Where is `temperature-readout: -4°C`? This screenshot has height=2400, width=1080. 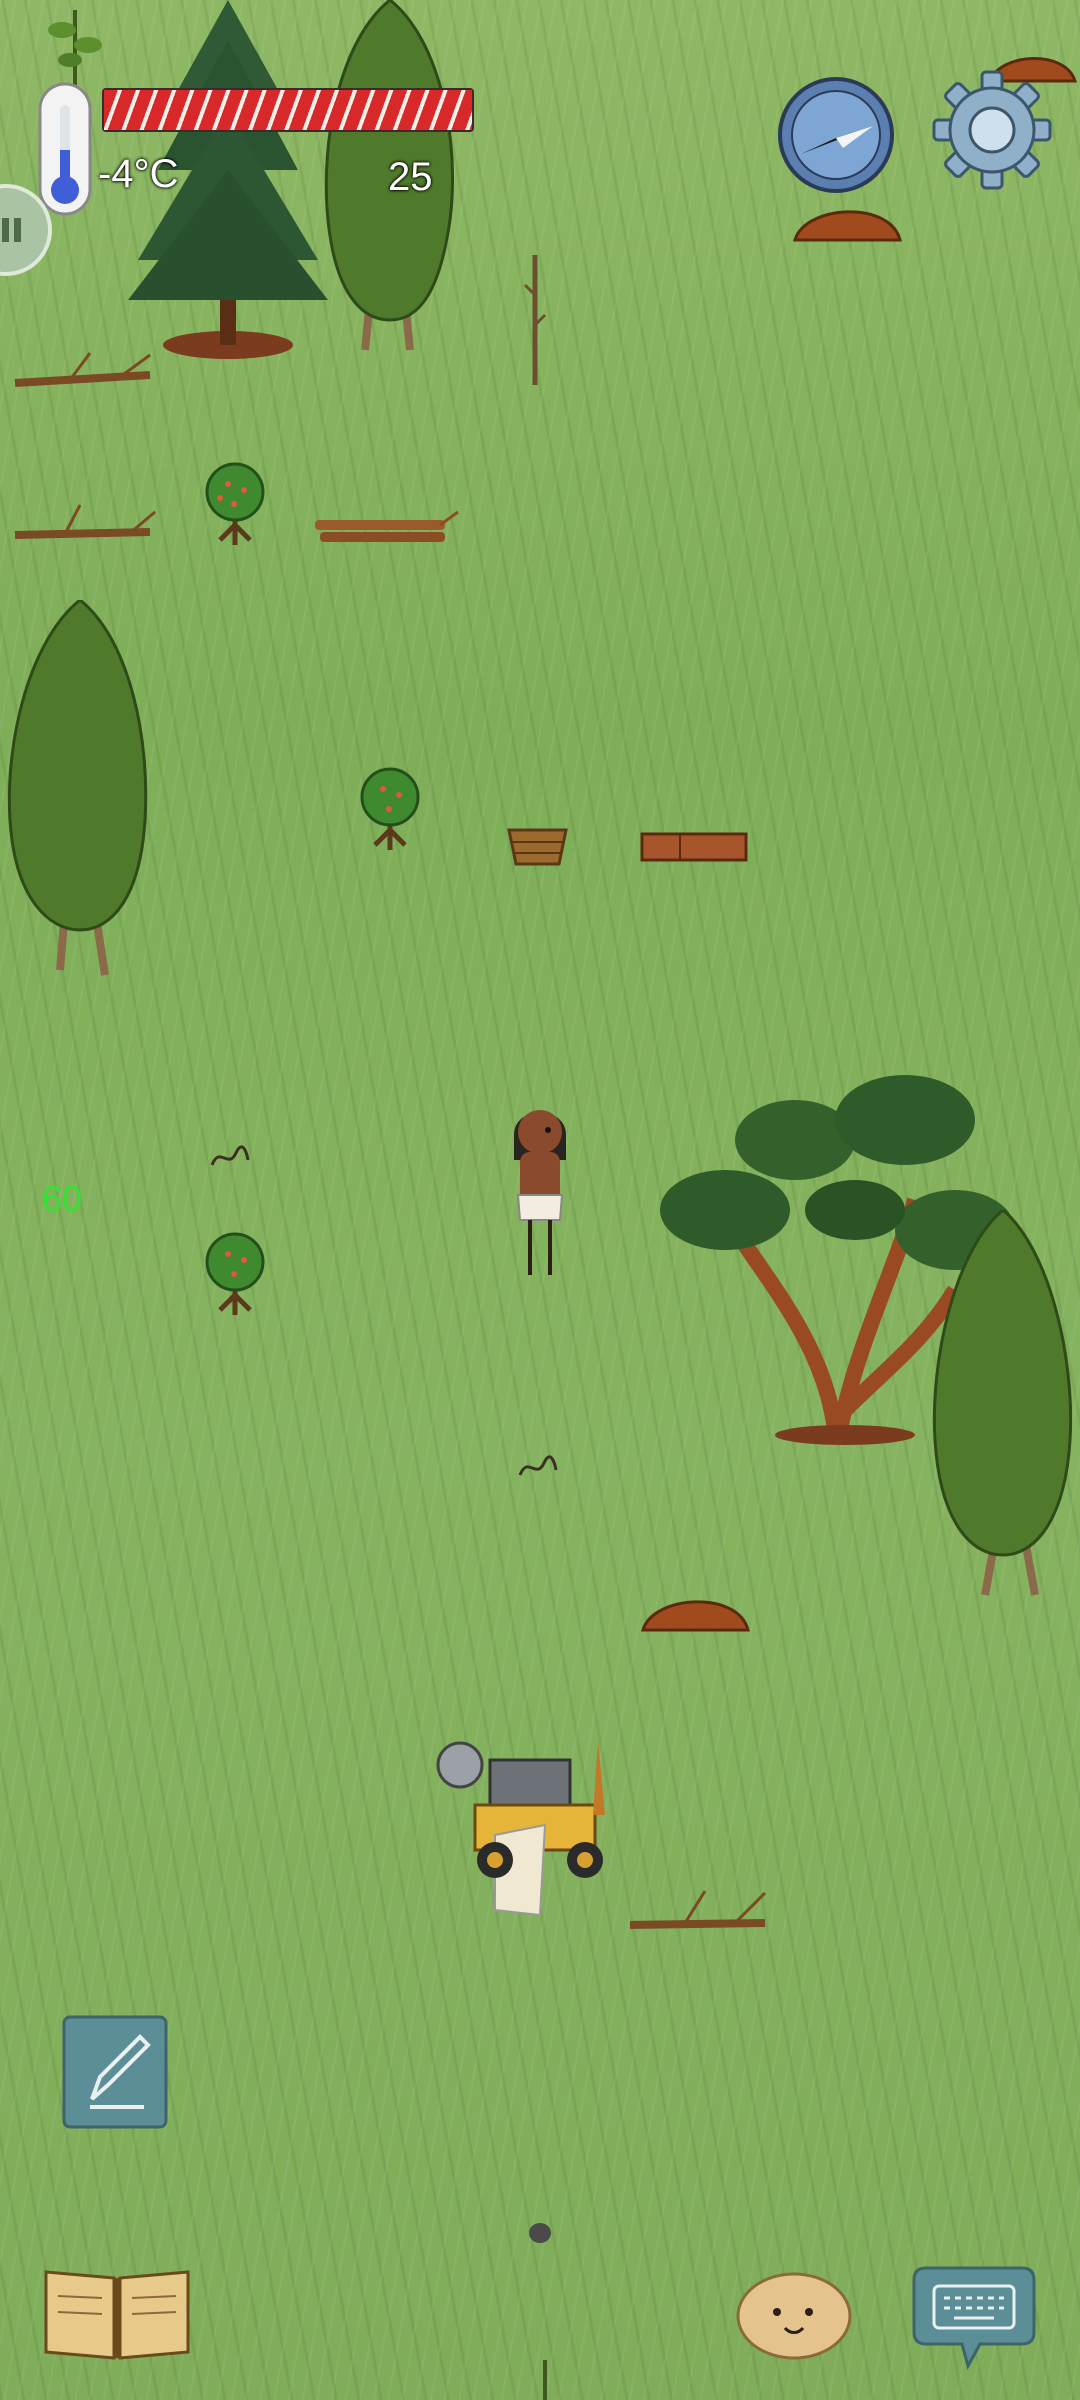
temperature-readout: -4°C is located at coordinates (138, 174).